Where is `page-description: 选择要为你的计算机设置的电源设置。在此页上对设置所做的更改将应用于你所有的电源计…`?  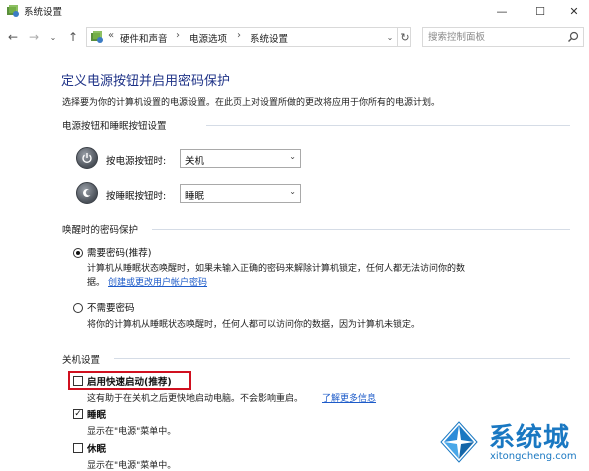
page-description: 选择要为你的计算机设置的电源设置。在此页上对设置所做的更改将应用于你所有的电源计… is located at coordinates (251, 103).